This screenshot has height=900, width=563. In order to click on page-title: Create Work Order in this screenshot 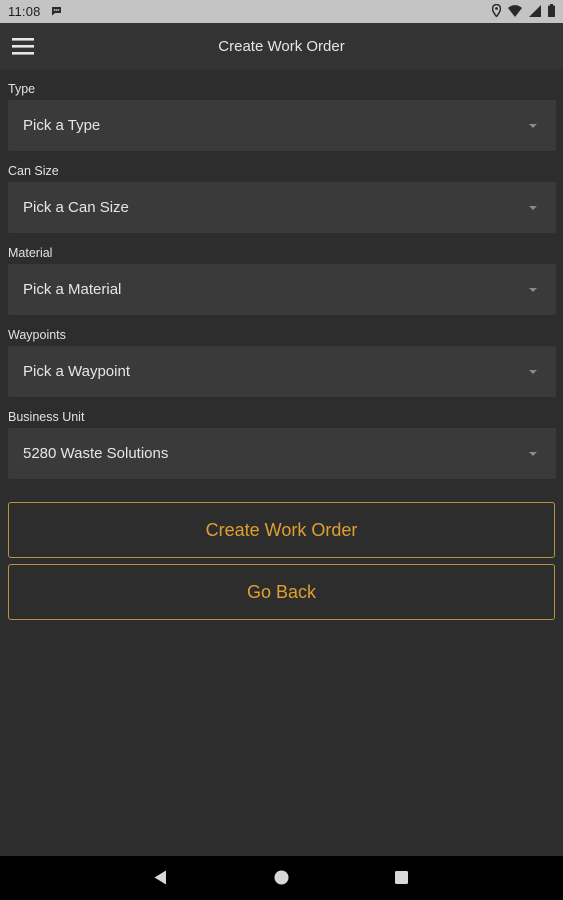, I will do `click(281, 46)`.